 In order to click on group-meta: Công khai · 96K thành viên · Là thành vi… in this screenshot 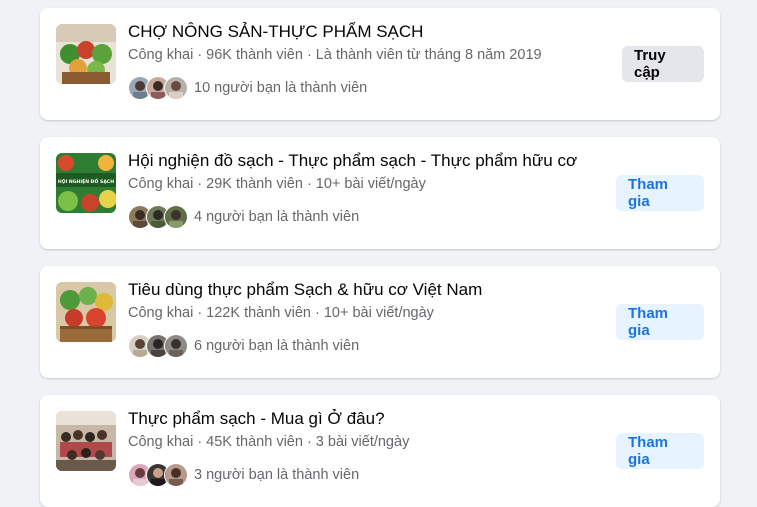, I will do `click(335, 55)`.